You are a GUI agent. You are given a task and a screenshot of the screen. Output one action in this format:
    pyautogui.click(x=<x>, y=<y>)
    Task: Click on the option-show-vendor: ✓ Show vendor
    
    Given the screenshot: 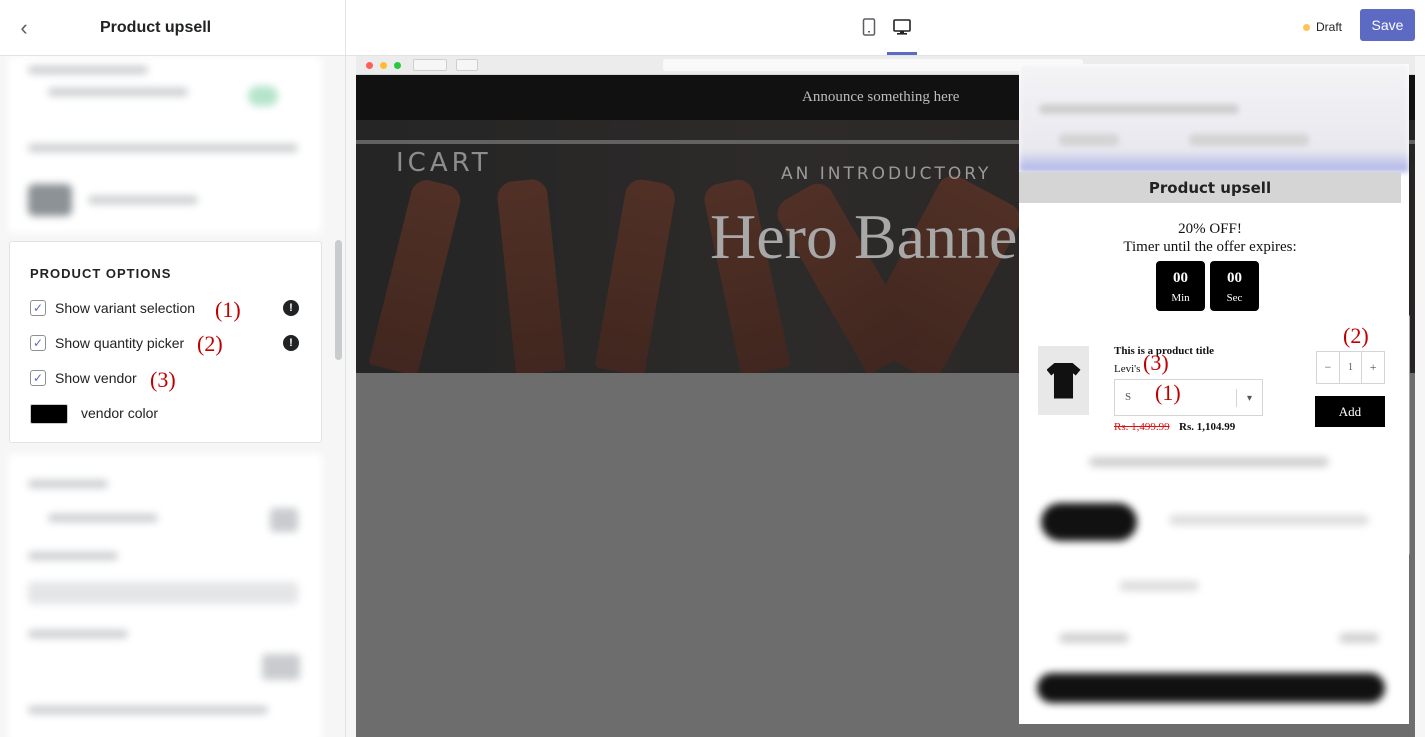 What is the action you would take?
    pyautogui.click(x=83, y=378)
    